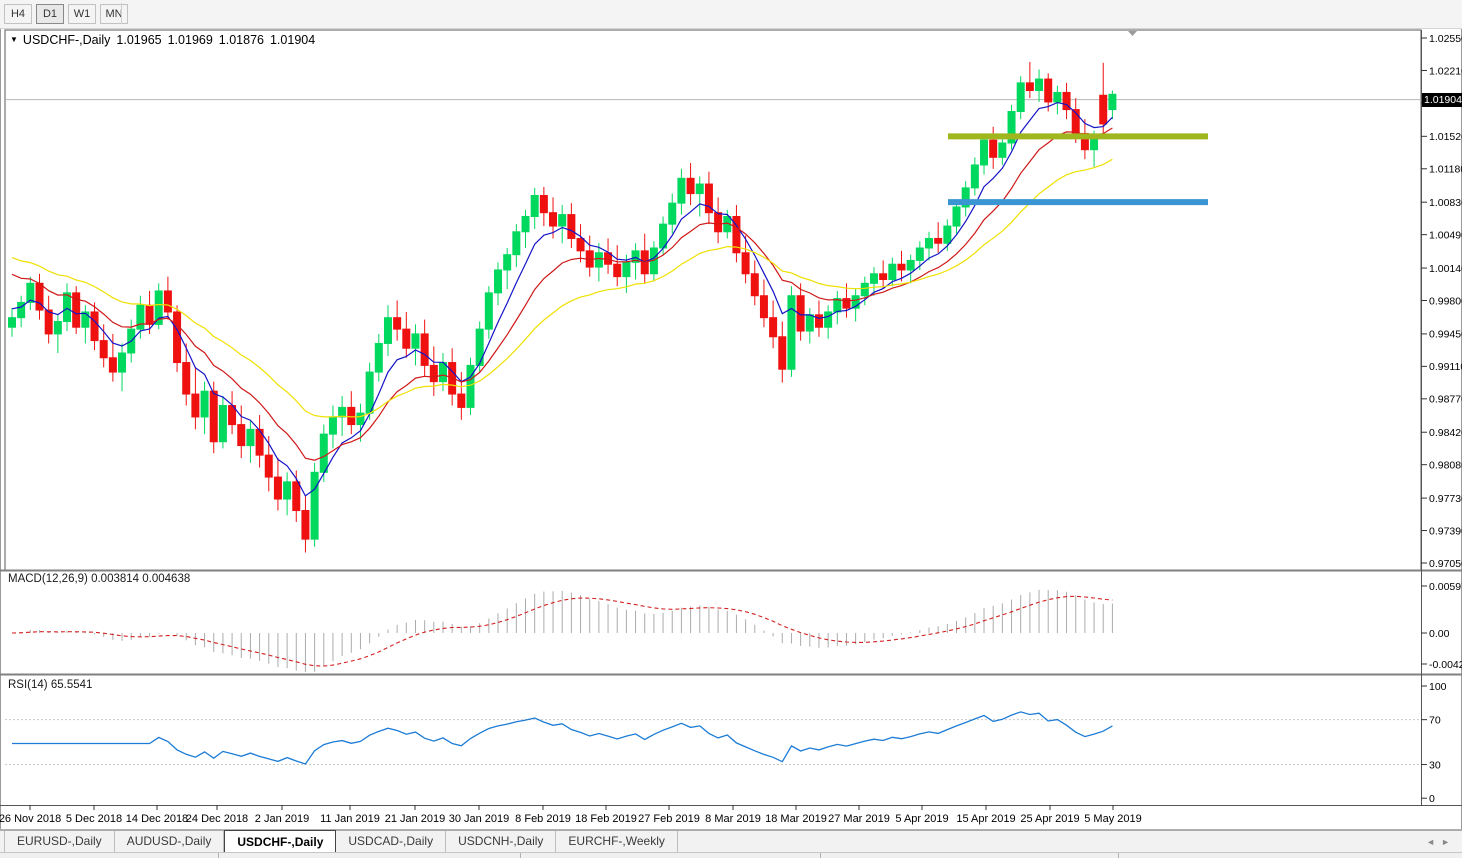 This screenshot has width=1462, height=858. Describe the element at coordinates (415, 819) in the screenshot. I see `date-axis-tick-label: 21 Jan 2019` at that location.